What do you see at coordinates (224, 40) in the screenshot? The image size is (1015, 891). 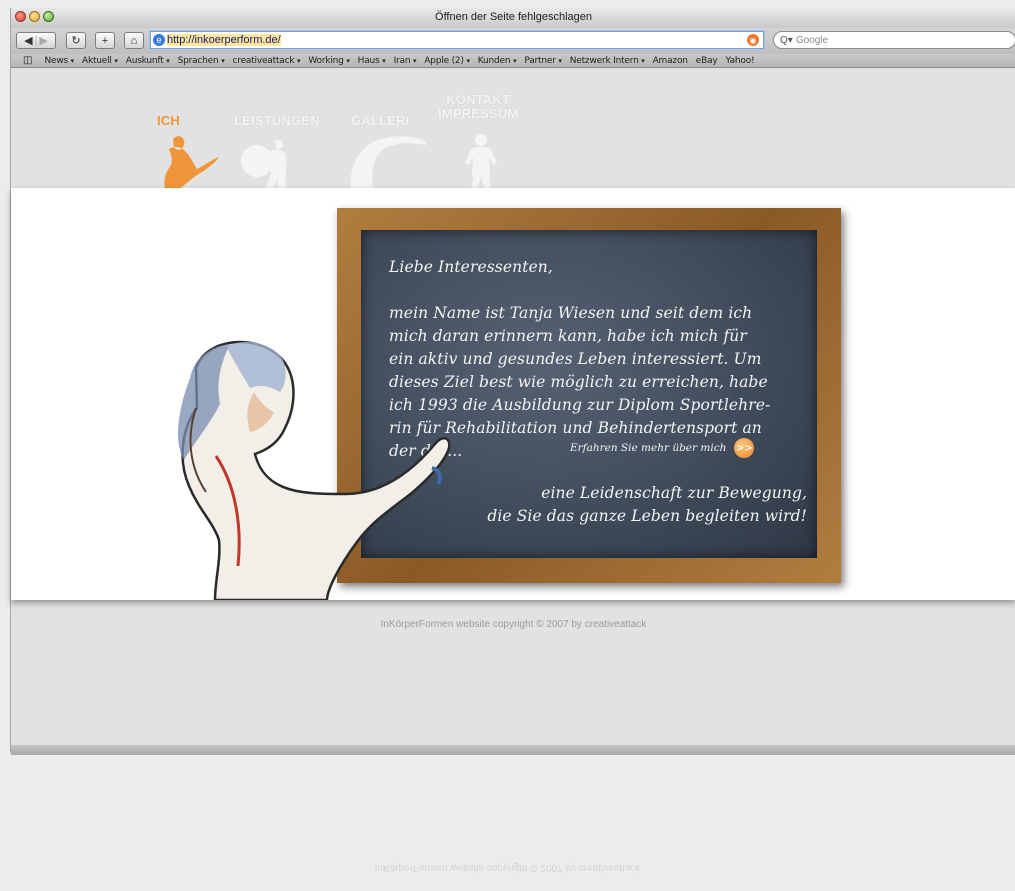 I see `url-text: http://inkoerperform.de/` at bounding box center [224, 40].